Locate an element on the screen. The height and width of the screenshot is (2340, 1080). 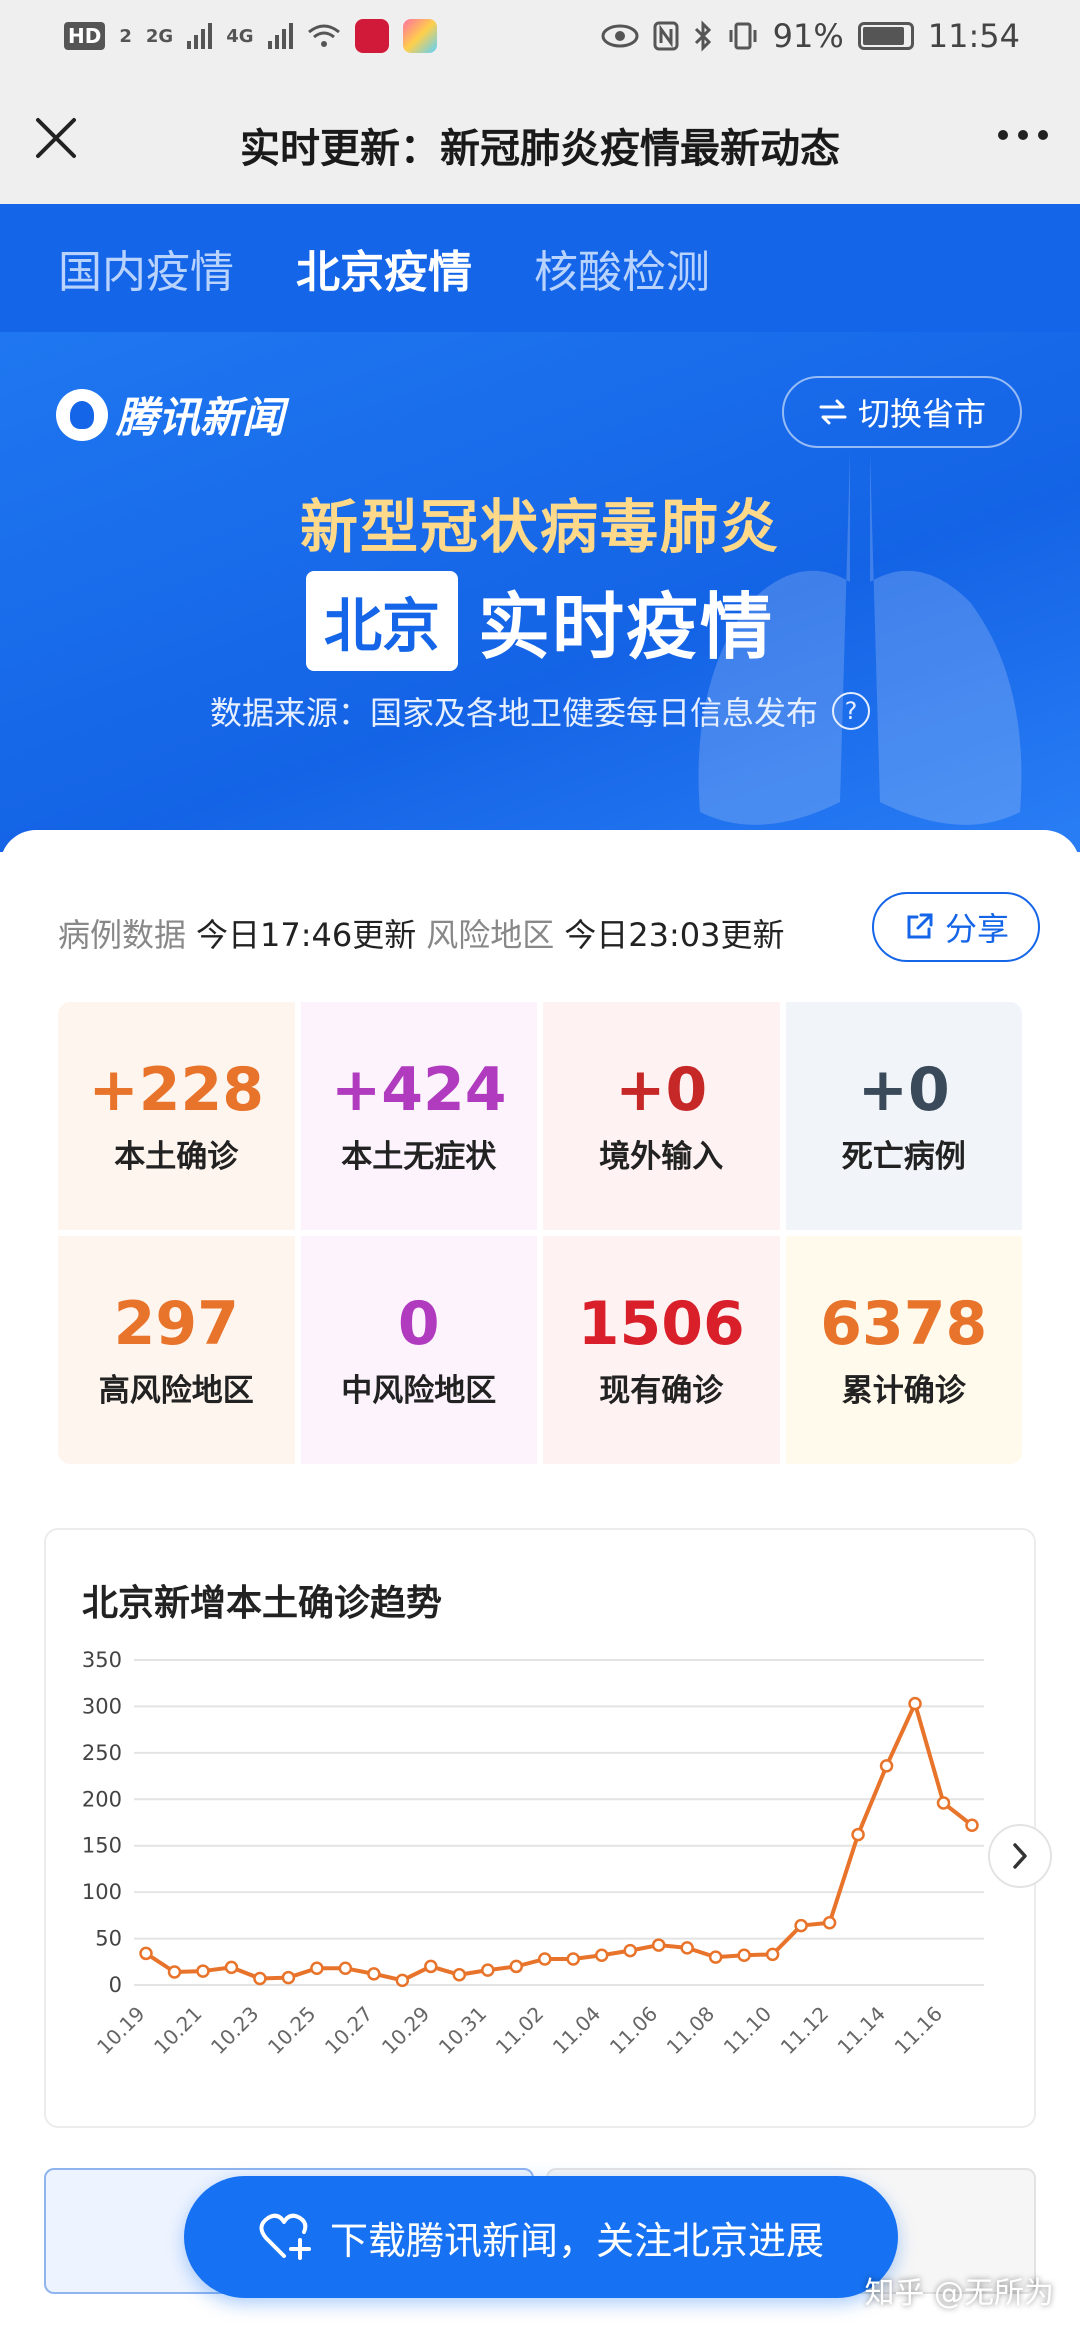
stat-label: 本土无症状 is located at coordinates (419, 1156).